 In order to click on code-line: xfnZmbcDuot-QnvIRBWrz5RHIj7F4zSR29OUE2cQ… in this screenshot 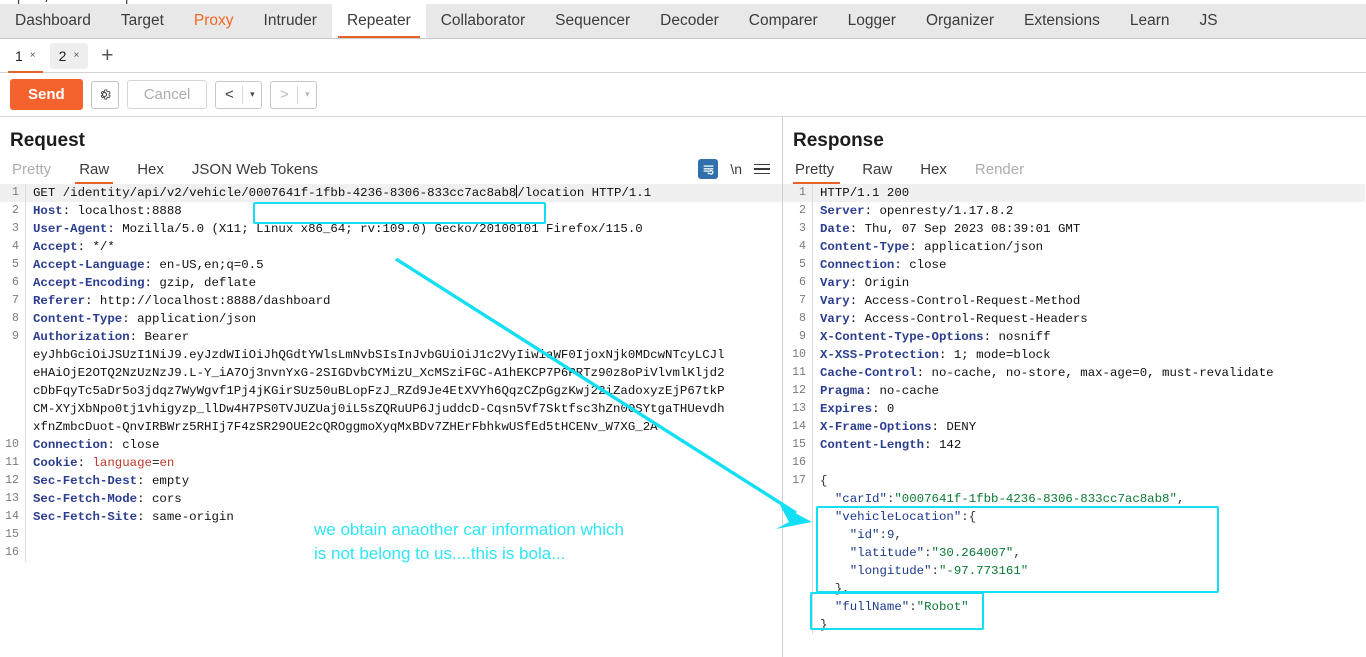, I will do `click(391, 427)`.